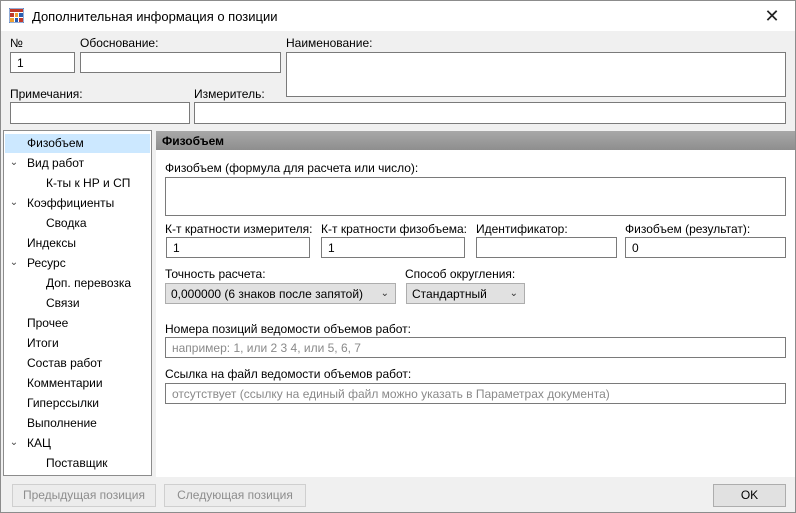 The height and width of the screenshot is (513, 796). I want to click on precision-select: 0,000000 (6 знаков после запятой) ⌄, so click(280, 293).